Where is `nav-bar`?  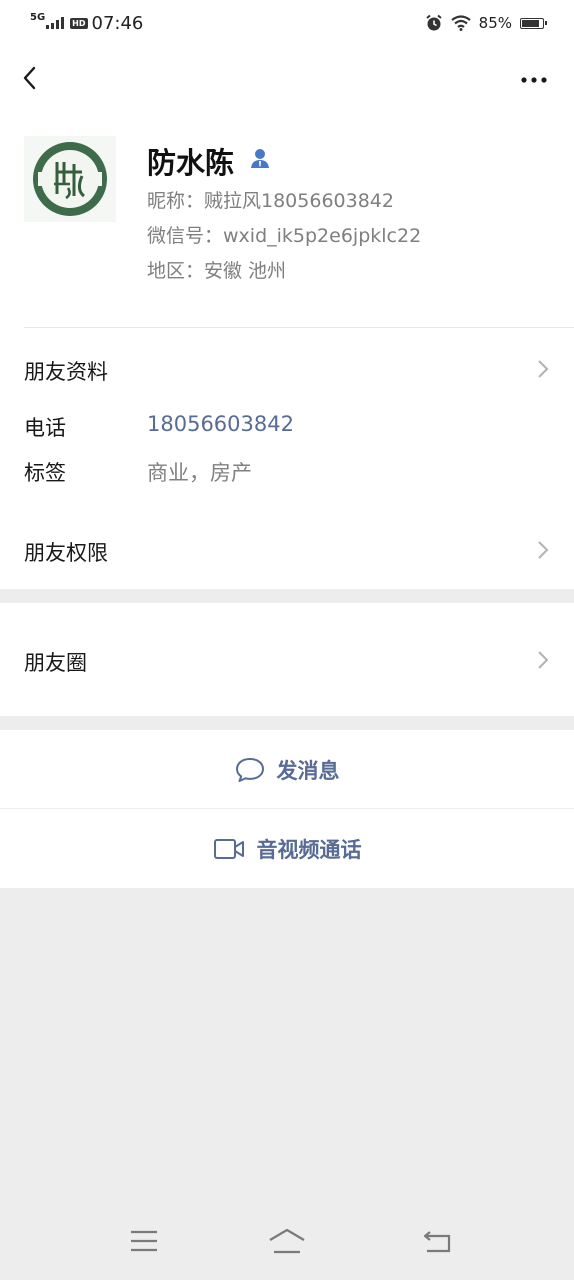
nav-bar is located at coordinates (287, 79).